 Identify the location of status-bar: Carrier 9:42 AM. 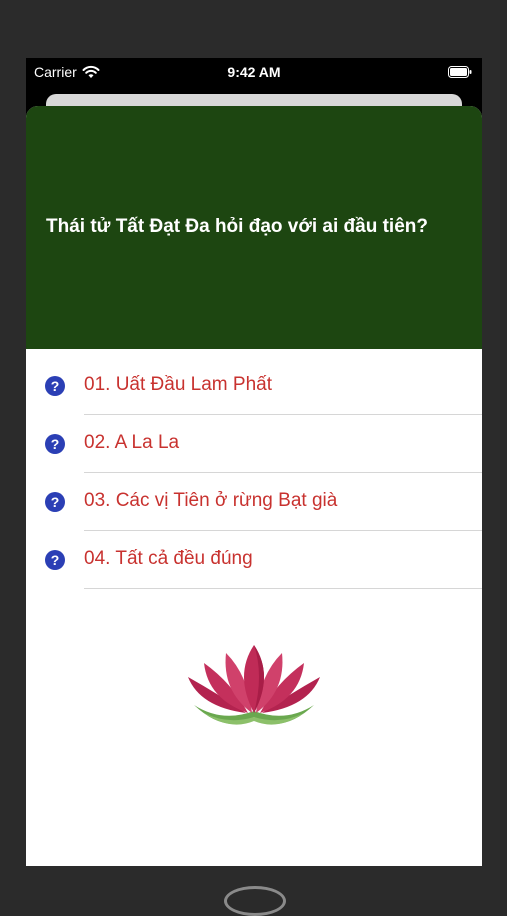
(254, 72).